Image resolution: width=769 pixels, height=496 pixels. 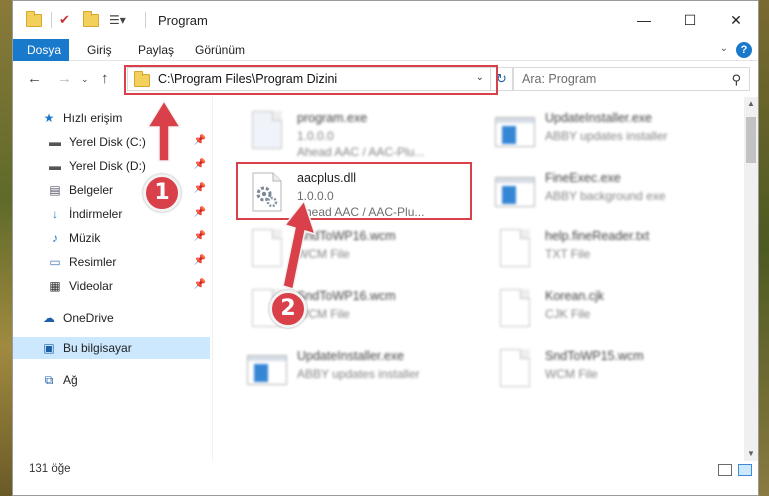 I want to click on step-badge-1: 1, so click(x=162, y=193).